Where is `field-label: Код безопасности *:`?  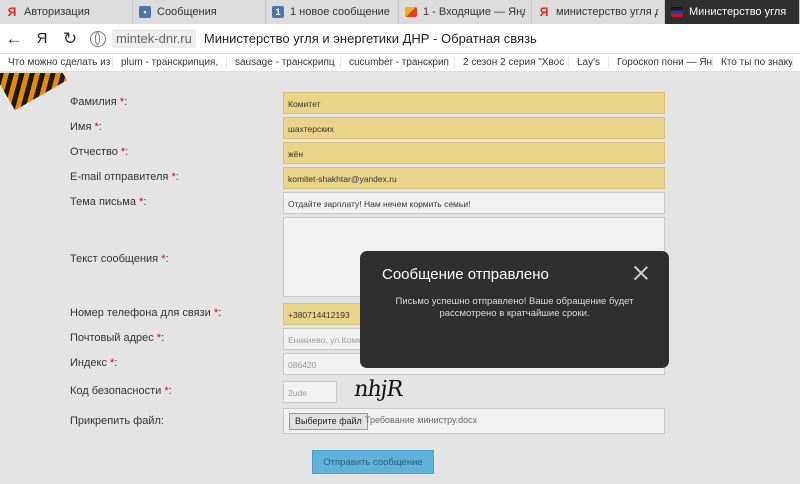 field-label: Код безопасности *: is located at coordinates (121, 391).